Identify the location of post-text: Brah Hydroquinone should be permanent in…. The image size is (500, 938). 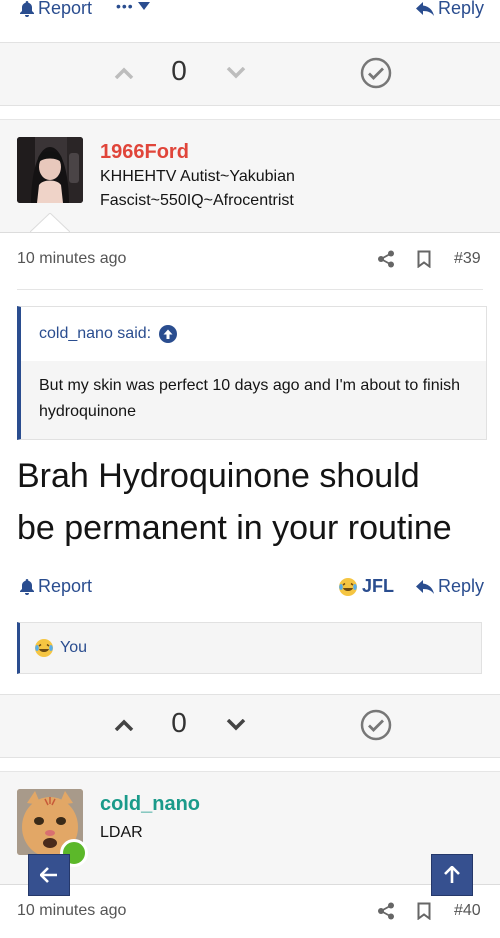
(252, 502).